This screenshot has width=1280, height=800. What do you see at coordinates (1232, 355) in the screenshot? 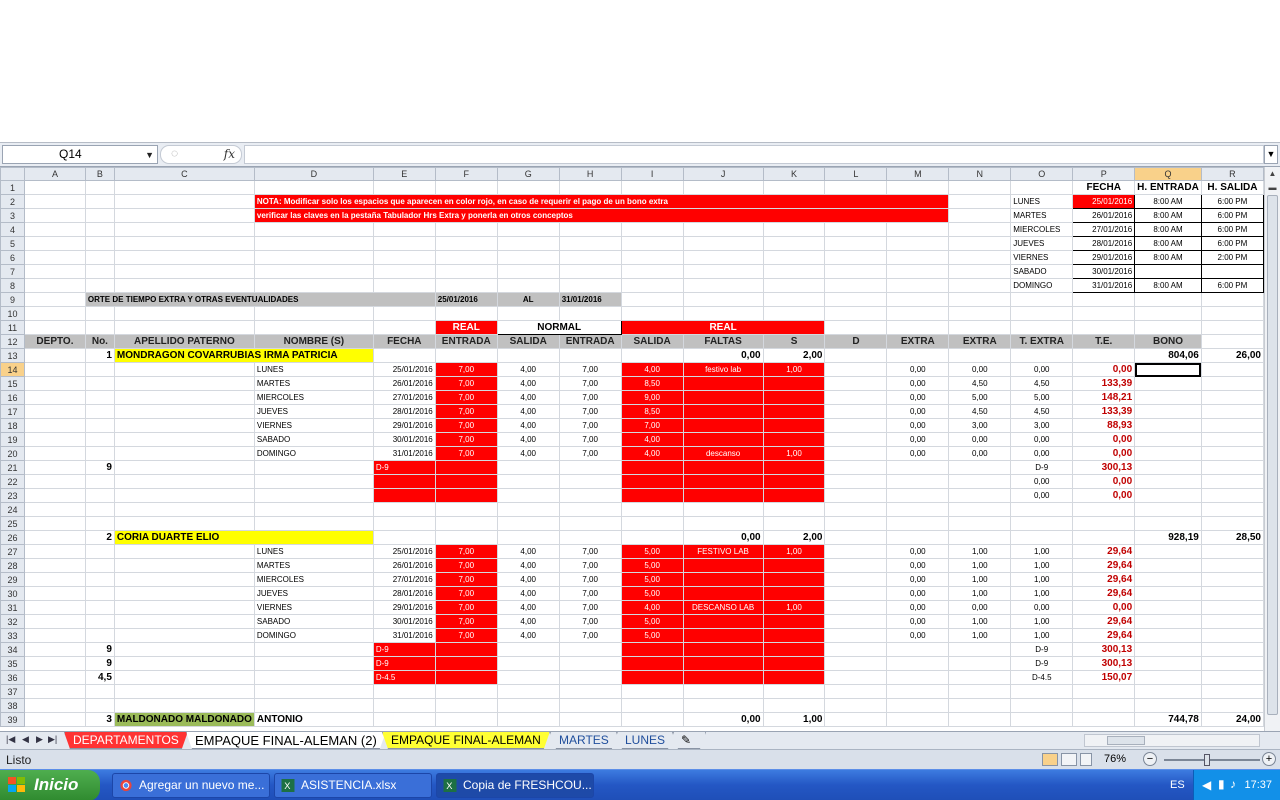
I see `employee-hours: 26,00` at bounding box center [1232, 355].